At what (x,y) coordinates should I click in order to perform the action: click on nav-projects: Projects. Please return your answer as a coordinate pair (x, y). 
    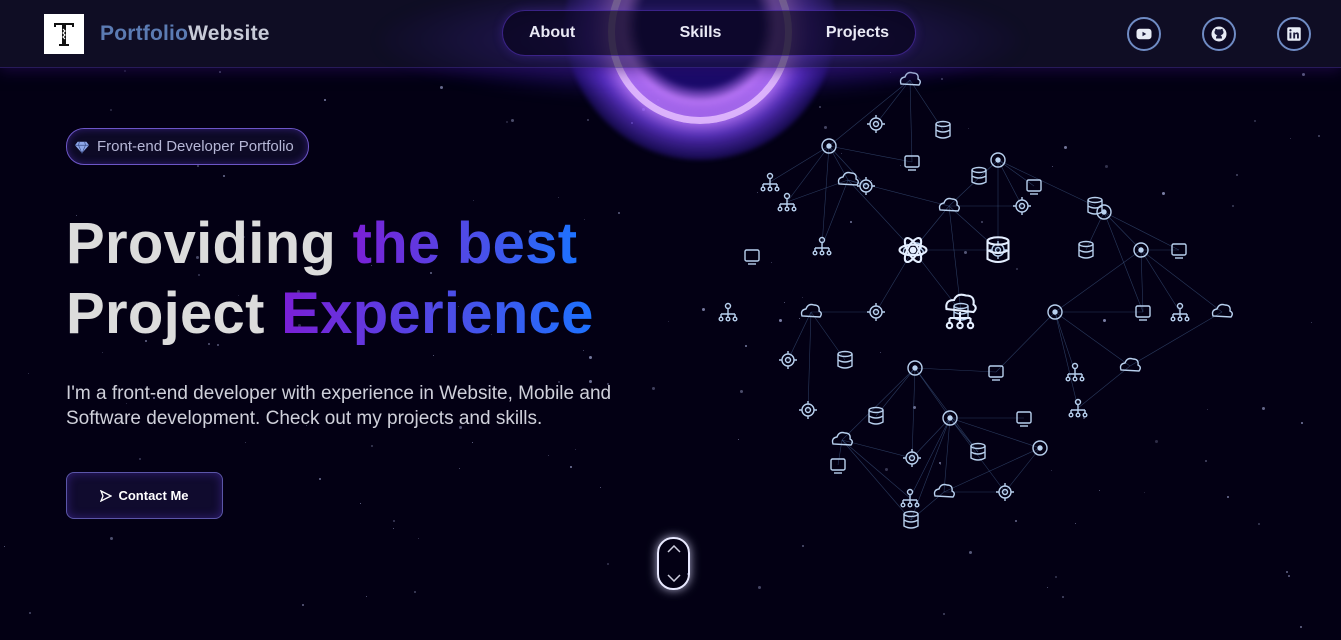
    Looking at the image, I should click on (857, 33).